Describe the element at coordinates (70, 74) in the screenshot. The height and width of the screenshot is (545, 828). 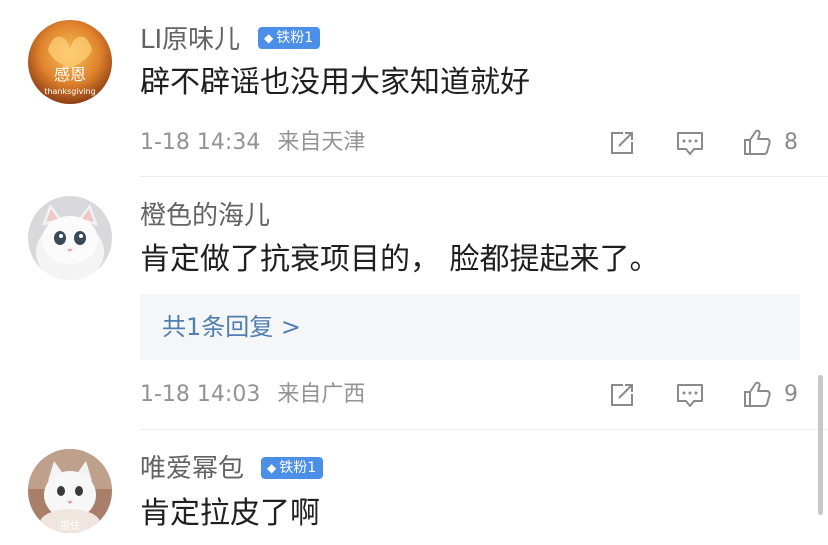
I see `avatar-caption: 感恩` at that location.